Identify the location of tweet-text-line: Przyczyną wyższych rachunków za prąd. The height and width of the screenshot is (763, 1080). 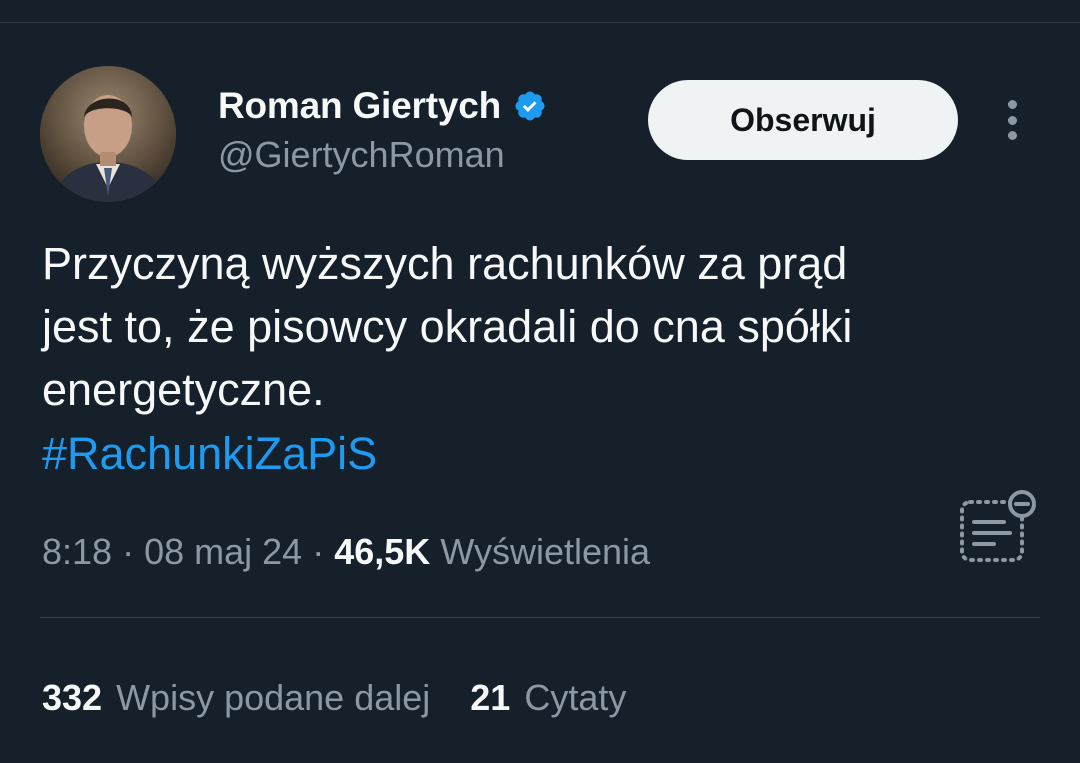
(445, 263).